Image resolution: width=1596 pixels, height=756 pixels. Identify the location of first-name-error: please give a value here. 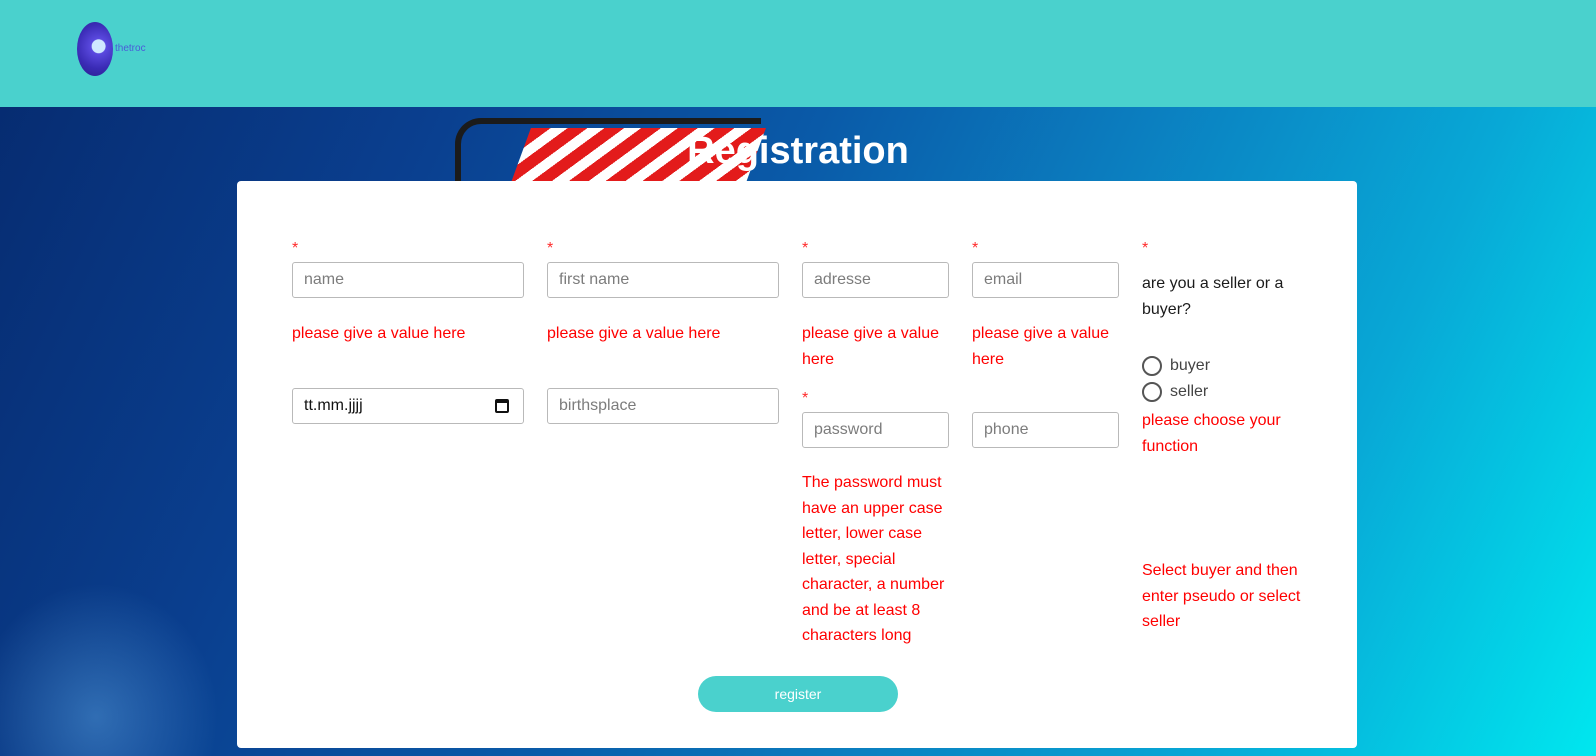
(634, 333).